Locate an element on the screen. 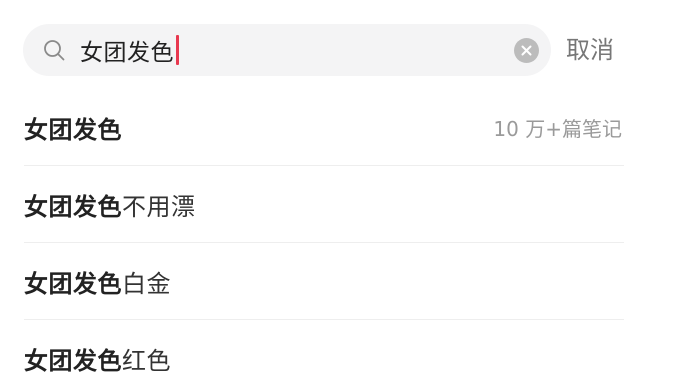 This screenshot has width=687, height=390. search-input: 女团发色 is located at coordinates (129, 50).